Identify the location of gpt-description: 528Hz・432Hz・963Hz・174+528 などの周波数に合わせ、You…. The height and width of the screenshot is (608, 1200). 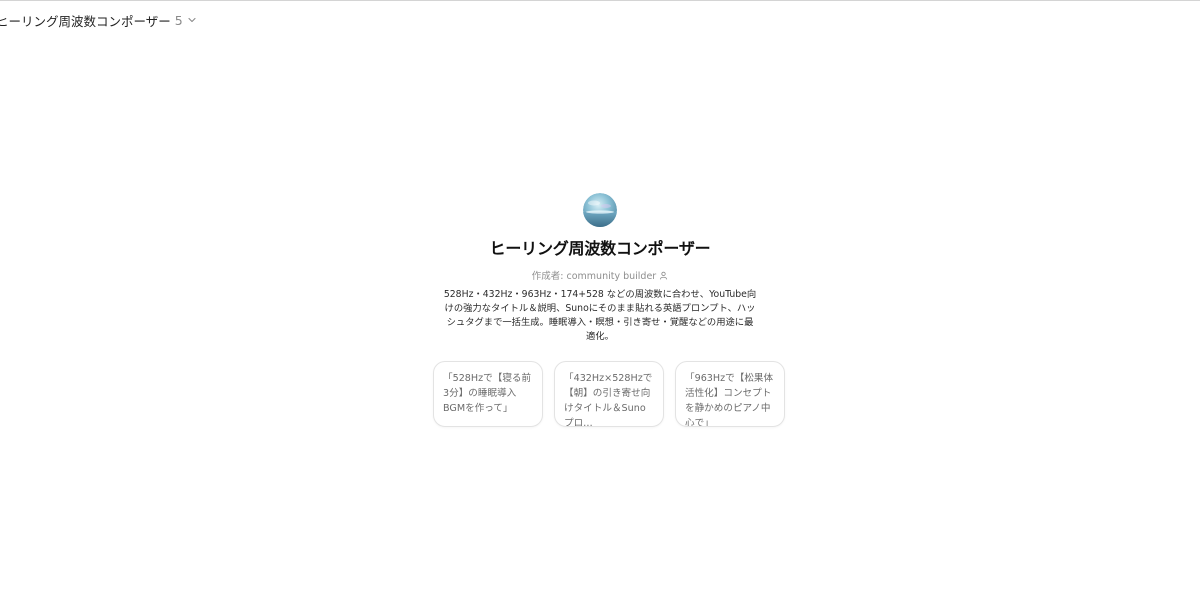
(600, 315).